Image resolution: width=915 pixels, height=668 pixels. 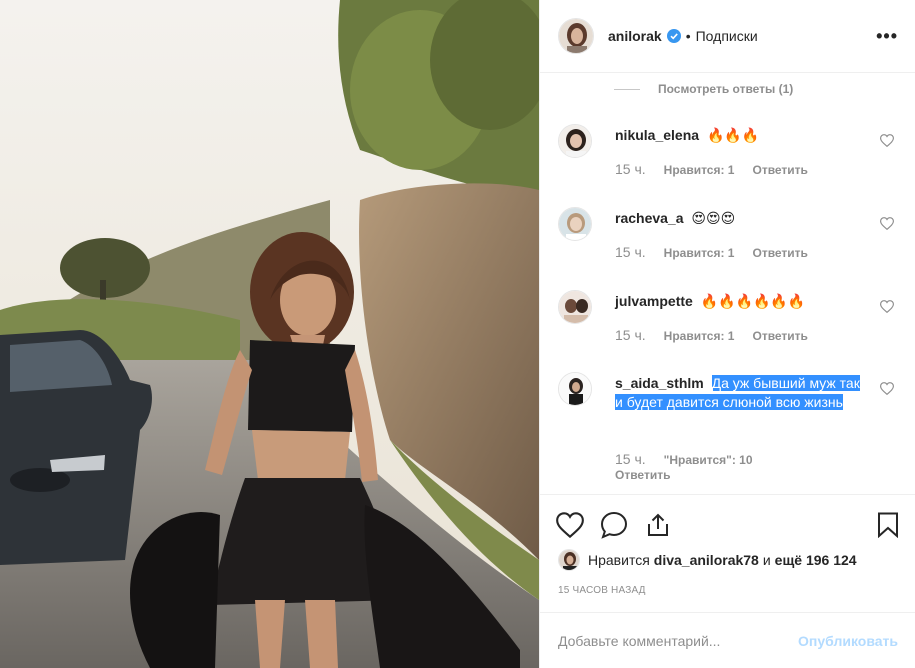 I want to click on post-timestamp: 15 часов назад, so click(x=602, y=590).